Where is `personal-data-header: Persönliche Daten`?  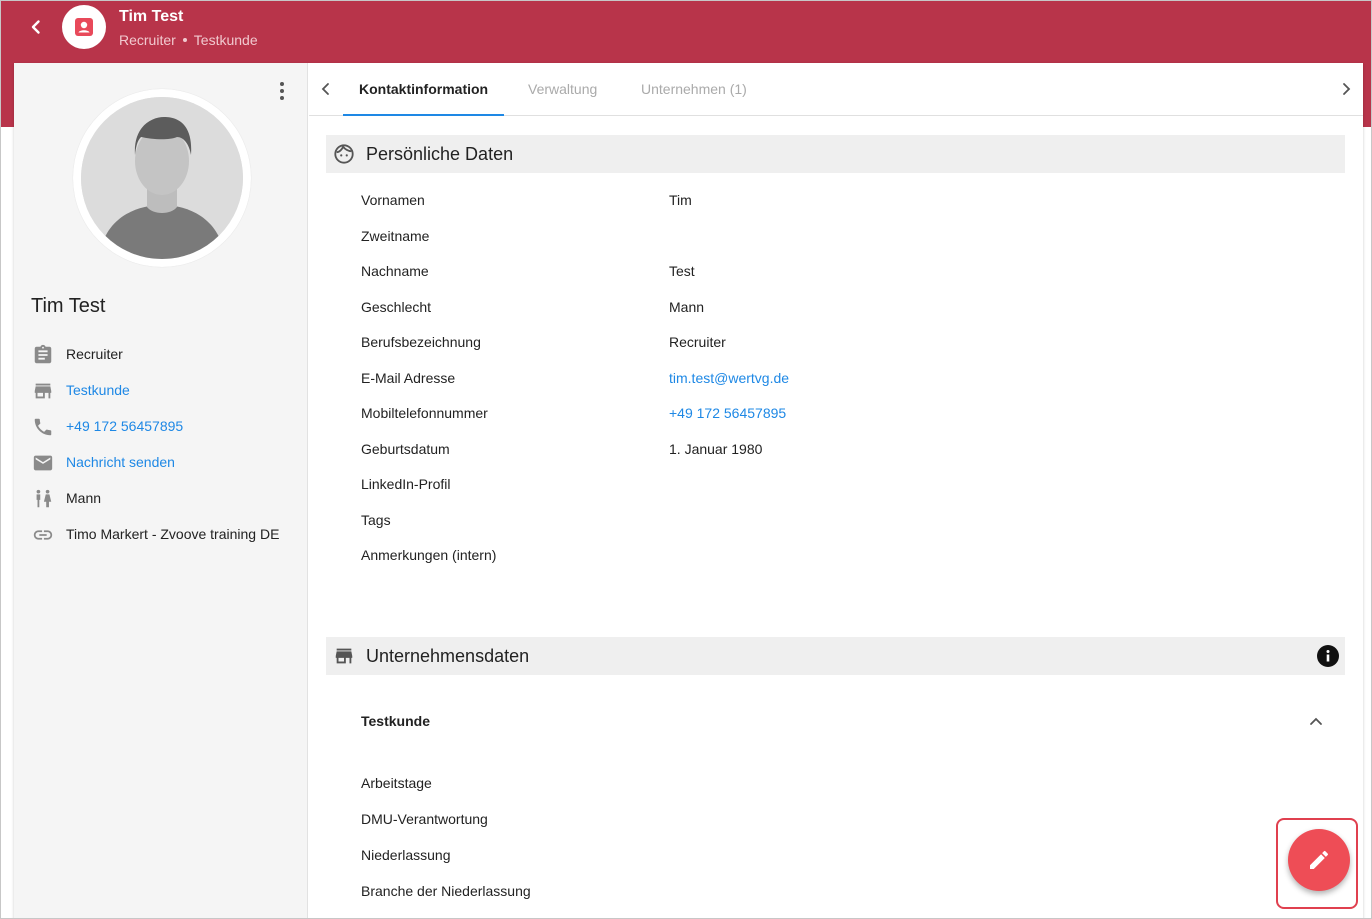 personal-data-header: Persönliche Daten is located at coordinates (835, 154).